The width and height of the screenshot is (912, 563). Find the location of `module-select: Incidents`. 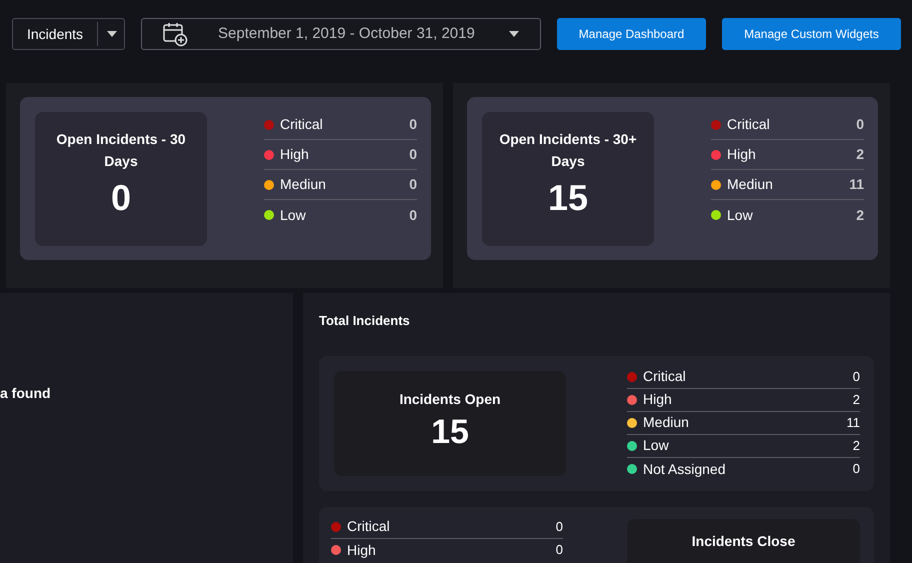

module-select: Incidents is located at coordinates (68, 34).